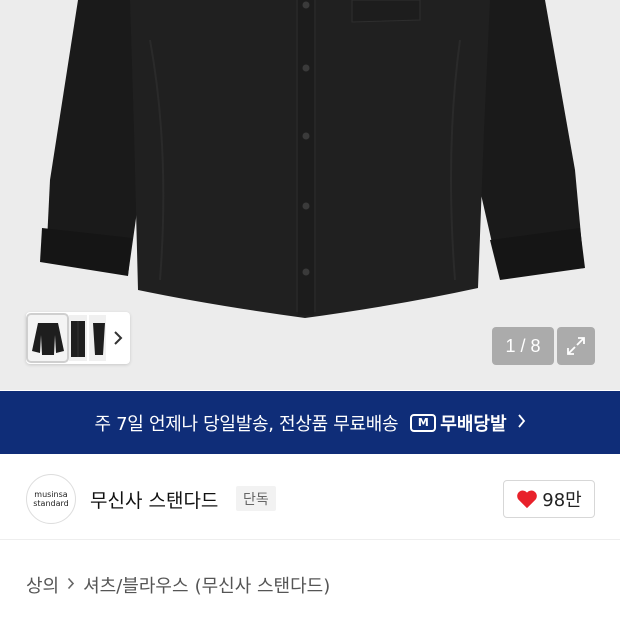  I want to click on badge-label: 무배당발, so click(473, 424).